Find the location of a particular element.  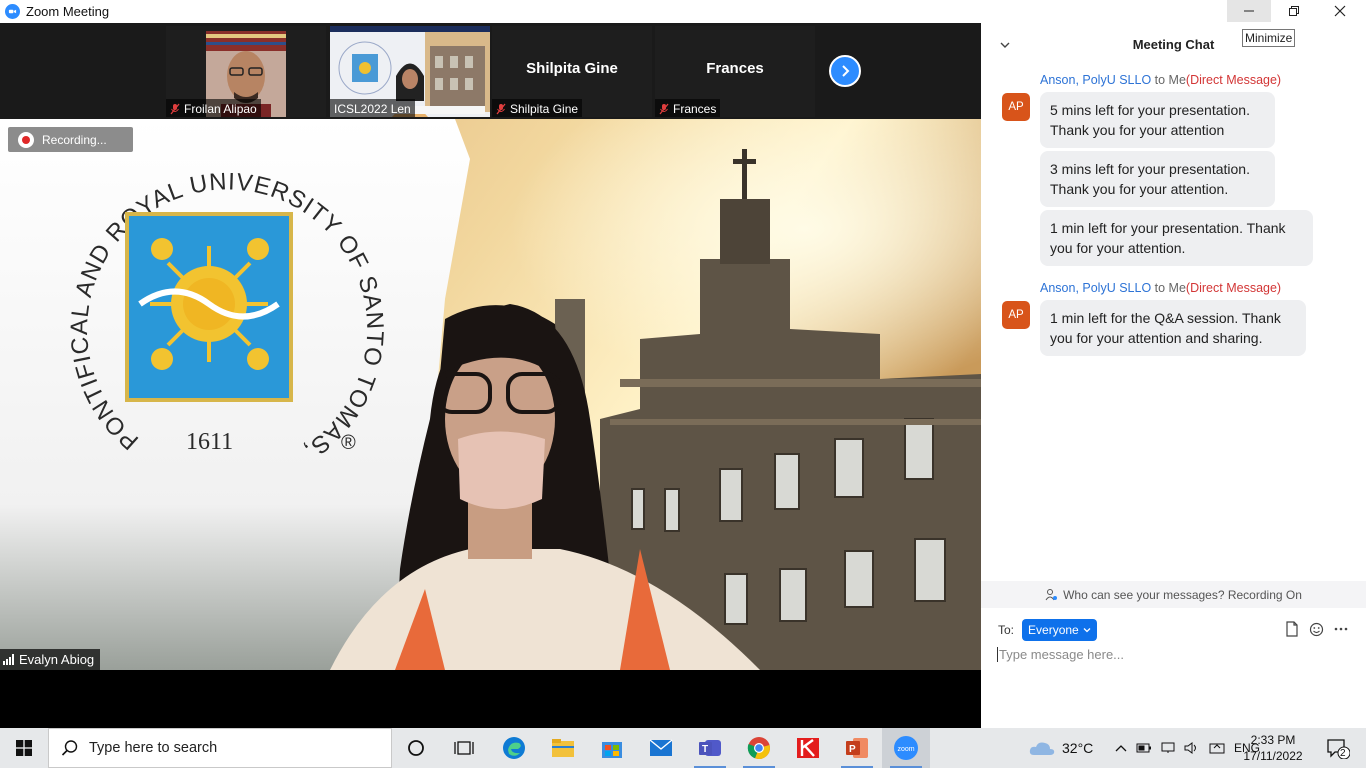

participant-name-label: Shilpita Gine is located at coordinates (537, 108).